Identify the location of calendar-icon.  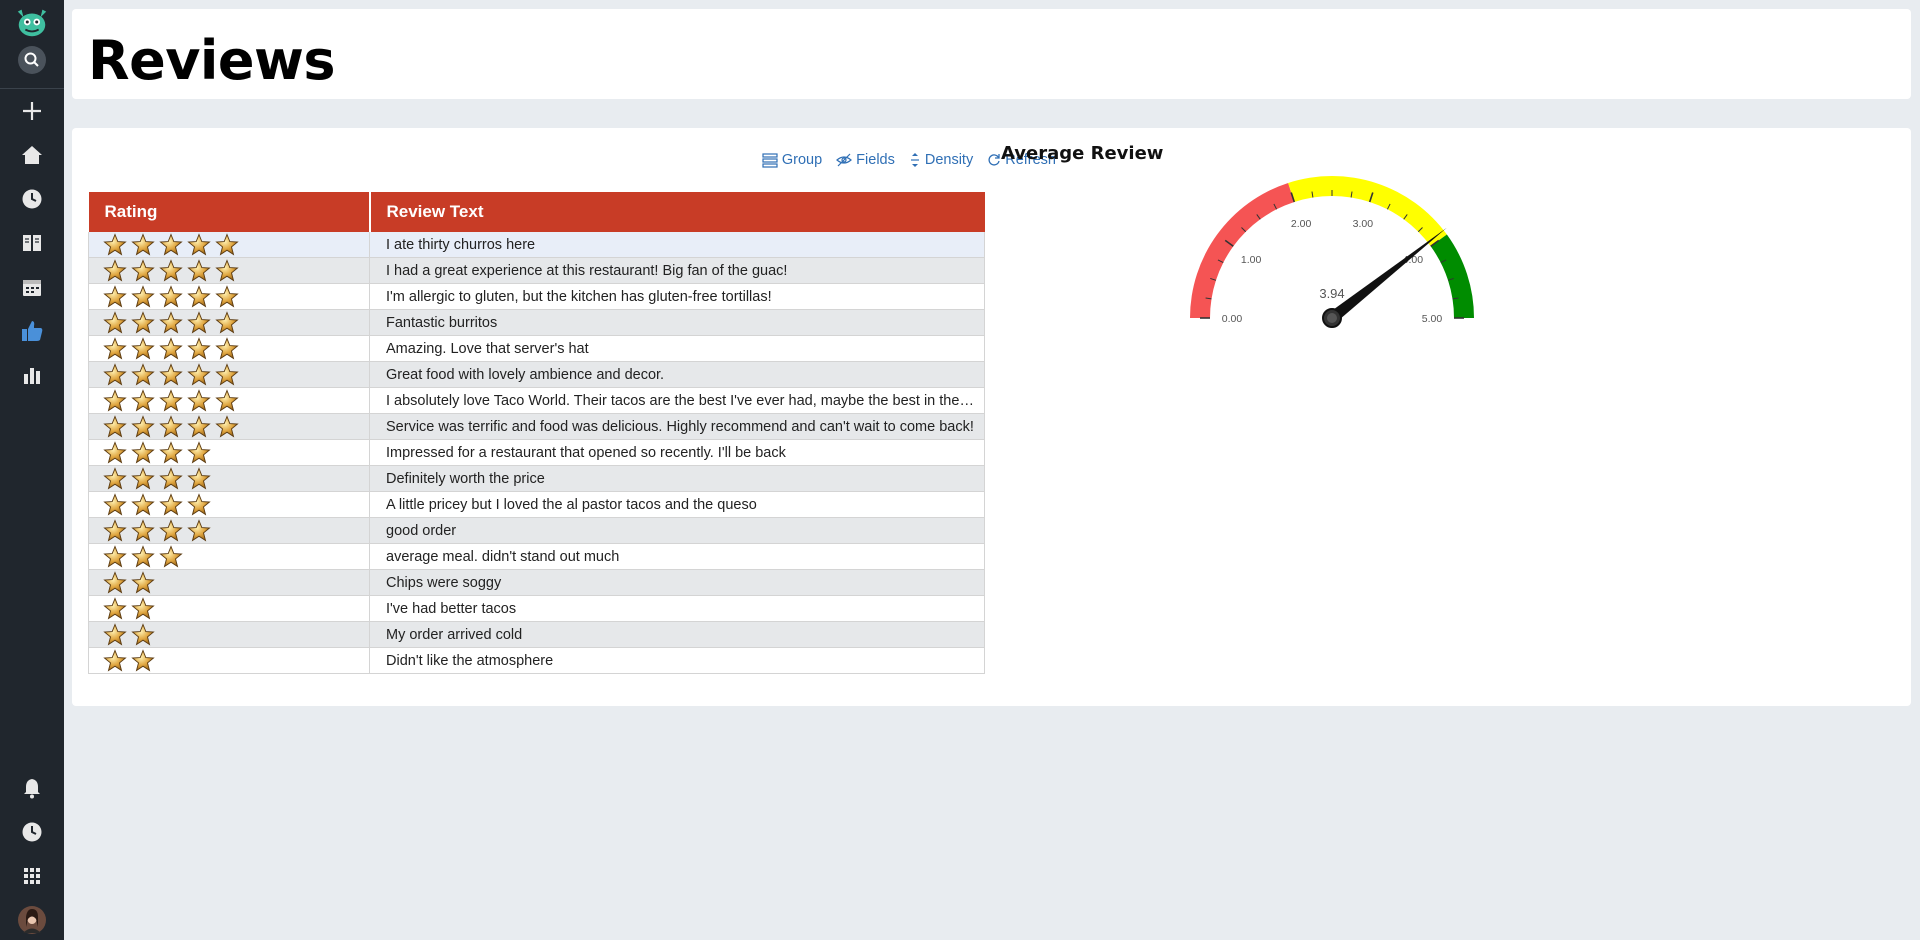
(32, 287).